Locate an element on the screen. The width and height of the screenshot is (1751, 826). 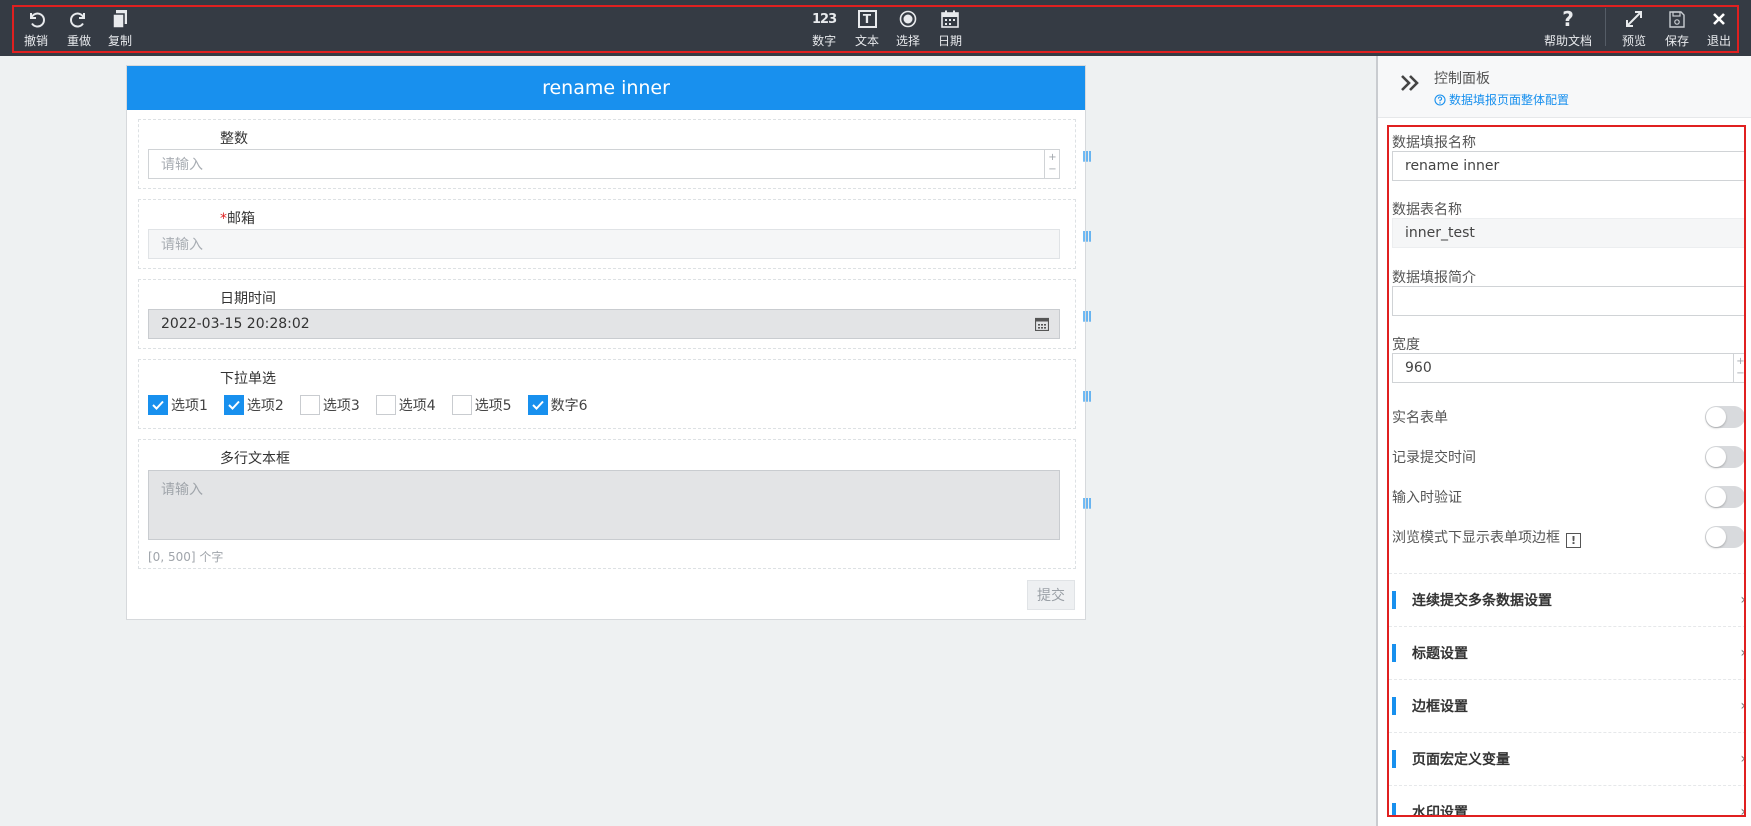
page-config-link: 数据填报页面整体配置 is located at coordinates (1501, 99).